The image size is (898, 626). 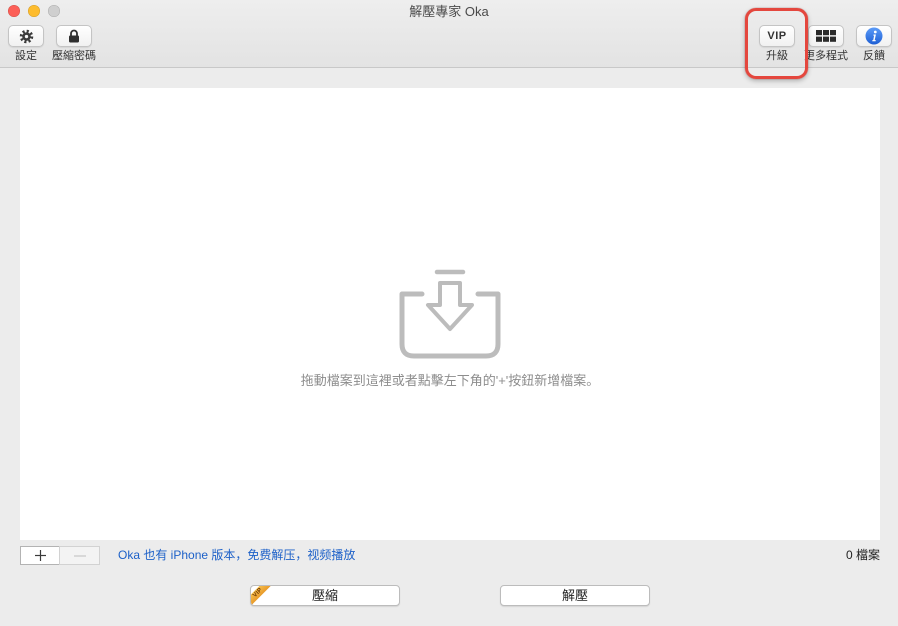 I want to click on info-icon, so click(x=874, y=36).